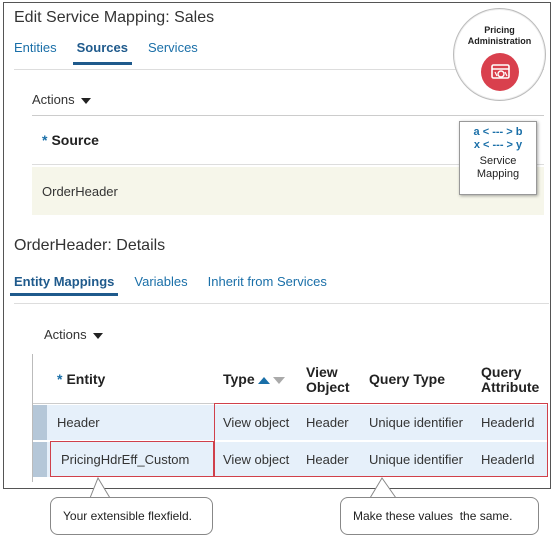 The height and width of the screenshot is (539, 554). What do you see at coordinates (80, 191) in the screenshot?
I see `source-row-value: OrderHeader` at bounding box center [80, 191].